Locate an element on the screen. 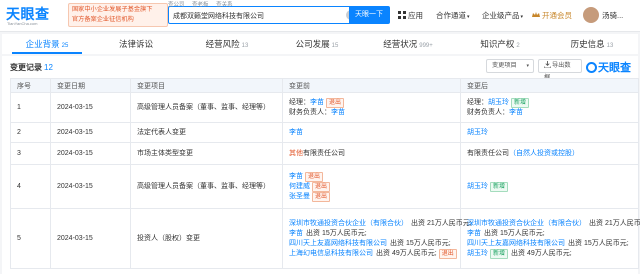 The width and height of the screenshot is (640, 274). entity-link: 张圣曼 is located at coordinates (299, 196).